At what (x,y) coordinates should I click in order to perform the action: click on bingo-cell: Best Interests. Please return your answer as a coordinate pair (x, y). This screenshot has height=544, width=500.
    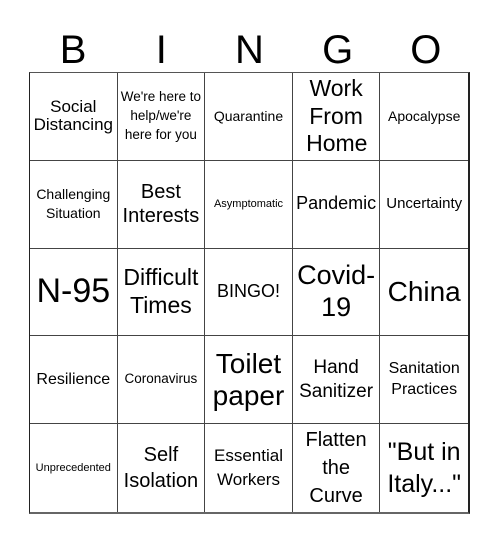
    Looking at the image, I should click on (161, 204).